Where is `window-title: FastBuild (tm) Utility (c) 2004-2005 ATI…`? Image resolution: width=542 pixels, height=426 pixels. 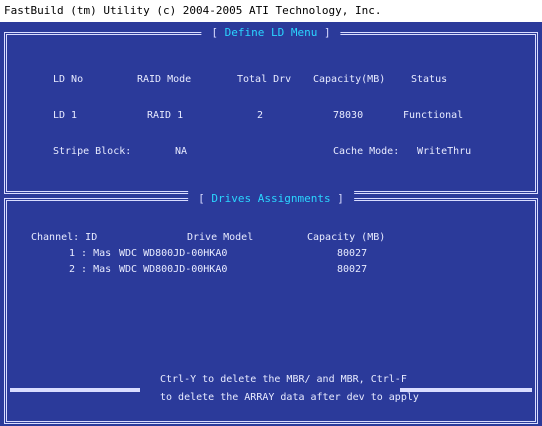
window-title: FastBuild (tm) Utility (c) 2004-2005 ATI… is located at coordinates (271, 11).